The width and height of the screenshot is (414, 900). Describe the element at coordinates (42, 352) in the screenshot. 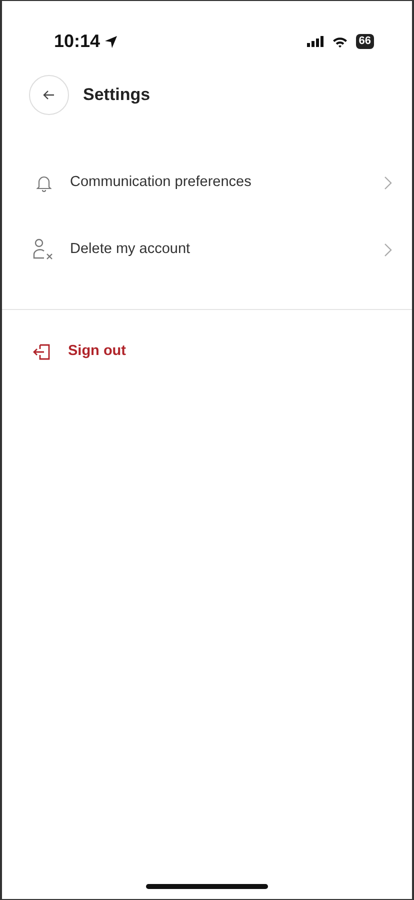

I see `sign-out-icon` at that location.